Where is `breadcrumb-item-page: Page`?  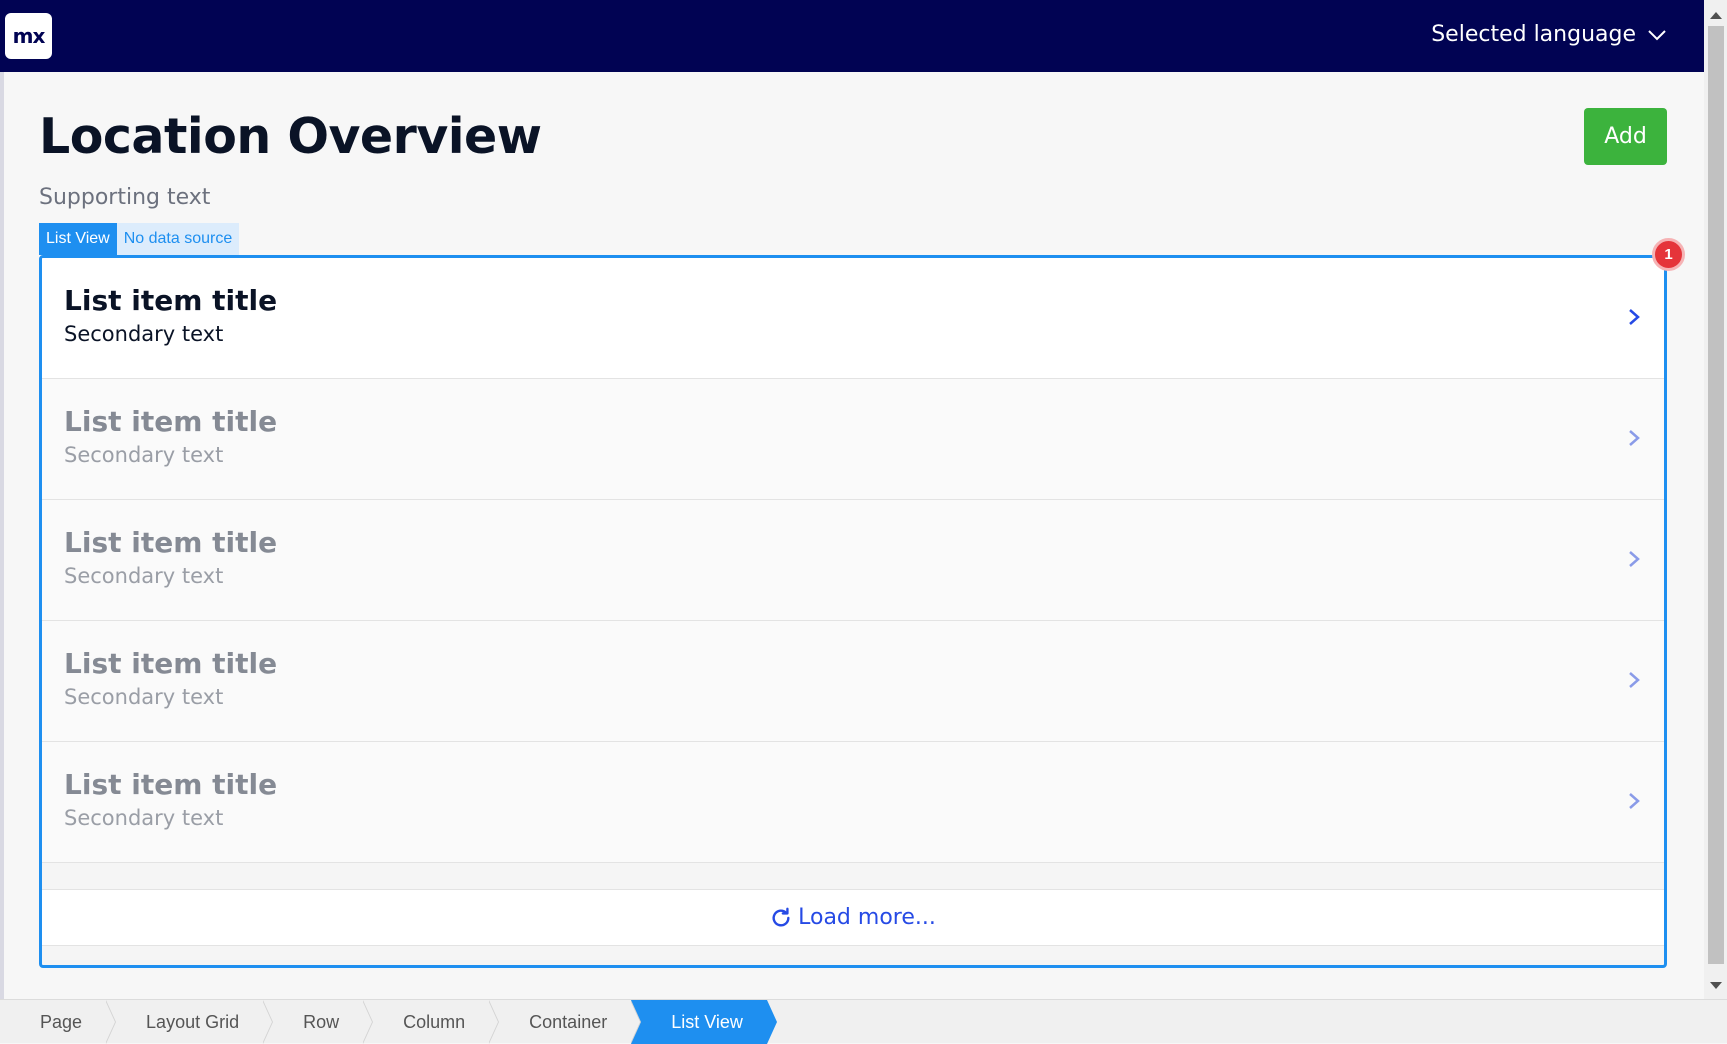
breadcrumb-item-page: Page is located at coordinates (58, 1022).